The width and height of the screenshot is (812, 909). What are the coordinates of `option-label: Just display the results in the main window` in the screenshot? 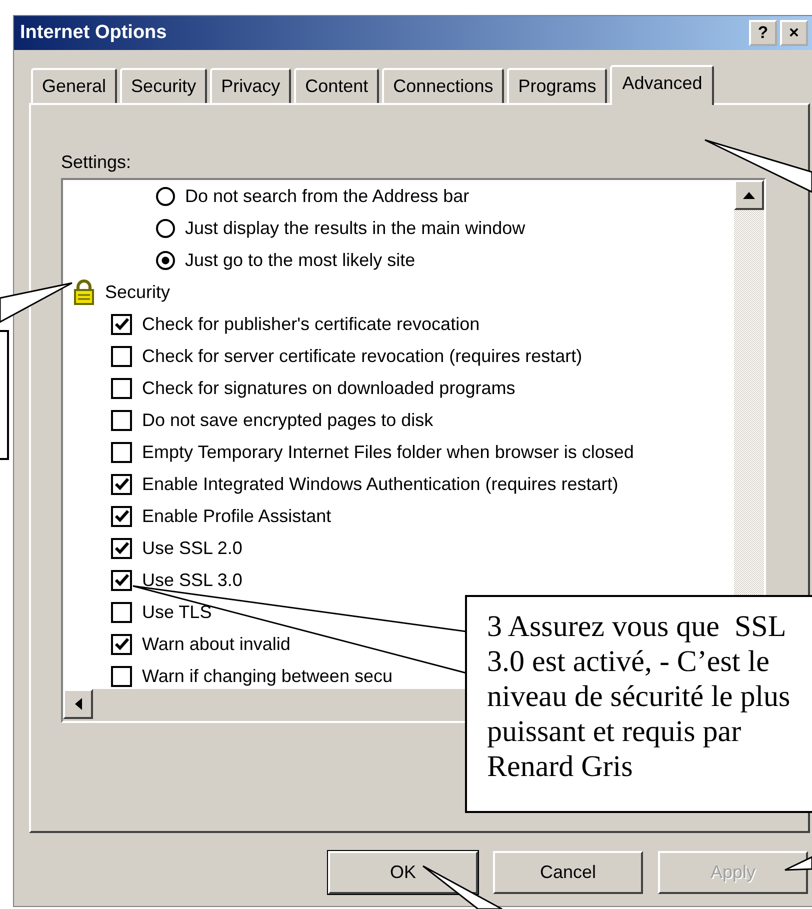 It's located at (355, 228).